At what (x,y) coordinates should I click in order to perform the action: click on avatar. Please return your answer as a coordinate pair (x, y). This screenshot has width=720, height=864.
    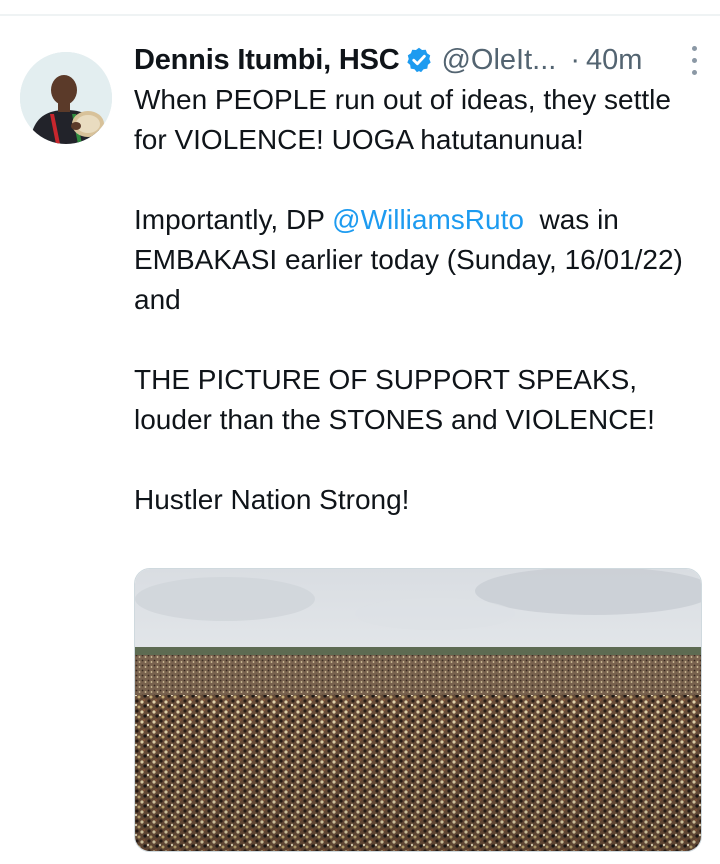
    Looking at the image, I should click on (66, 98).